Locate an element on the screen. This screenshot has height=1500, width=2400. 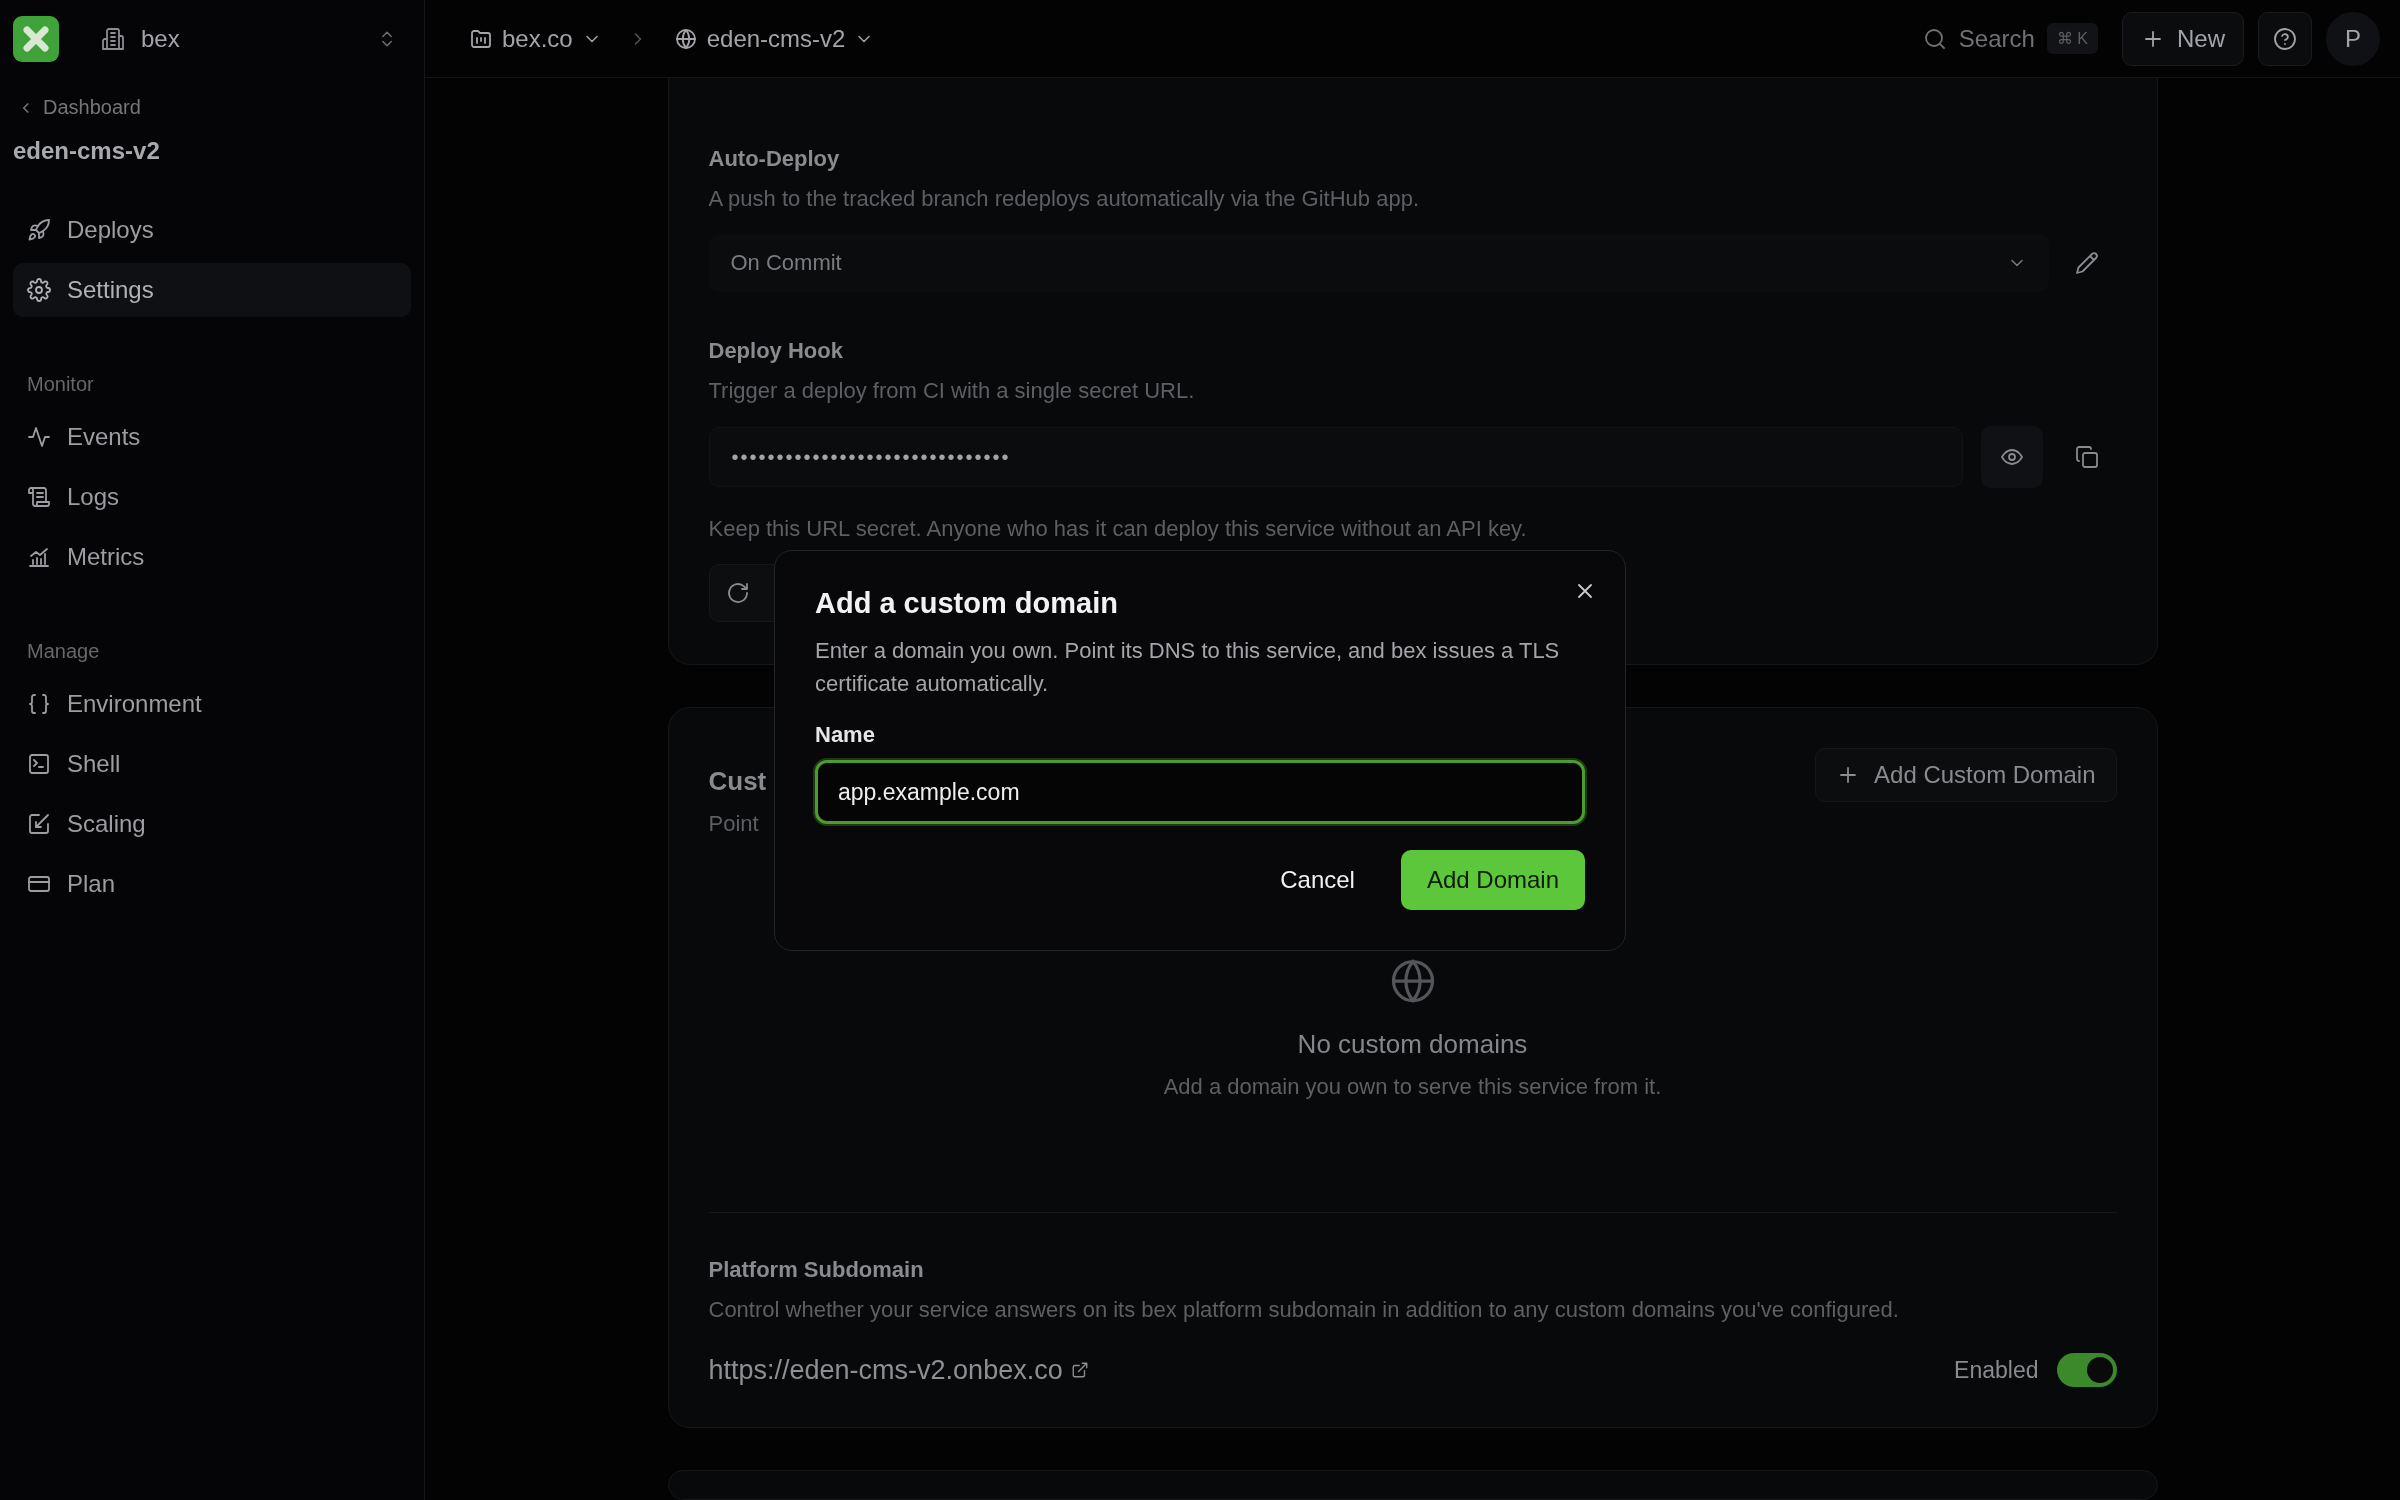
toggle-label: Enabled is located at coordinates (1996, 1370).